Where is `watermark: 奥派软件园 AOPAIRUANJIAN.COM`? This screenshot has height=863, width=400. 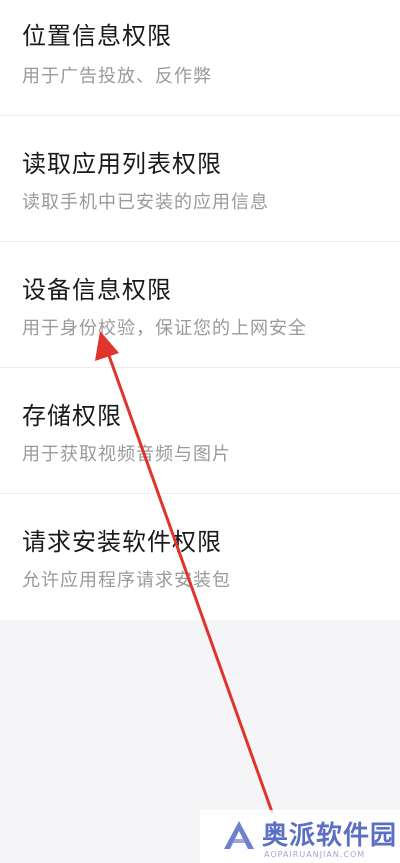 watermark: 奥派软件园 AOPAIRUANJIAN.COM is located at coordinates (300, 836).